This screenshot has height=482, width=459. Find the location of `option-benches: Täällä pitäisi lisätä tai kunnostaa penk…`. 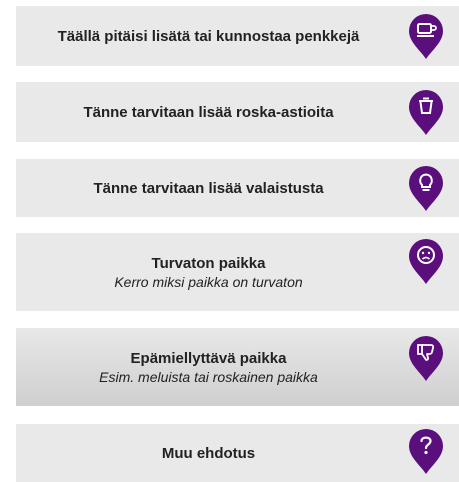

option-benches: Täällä pitäisi lisätä tai kunnostaa penk… is located at coordinates (237, 36).